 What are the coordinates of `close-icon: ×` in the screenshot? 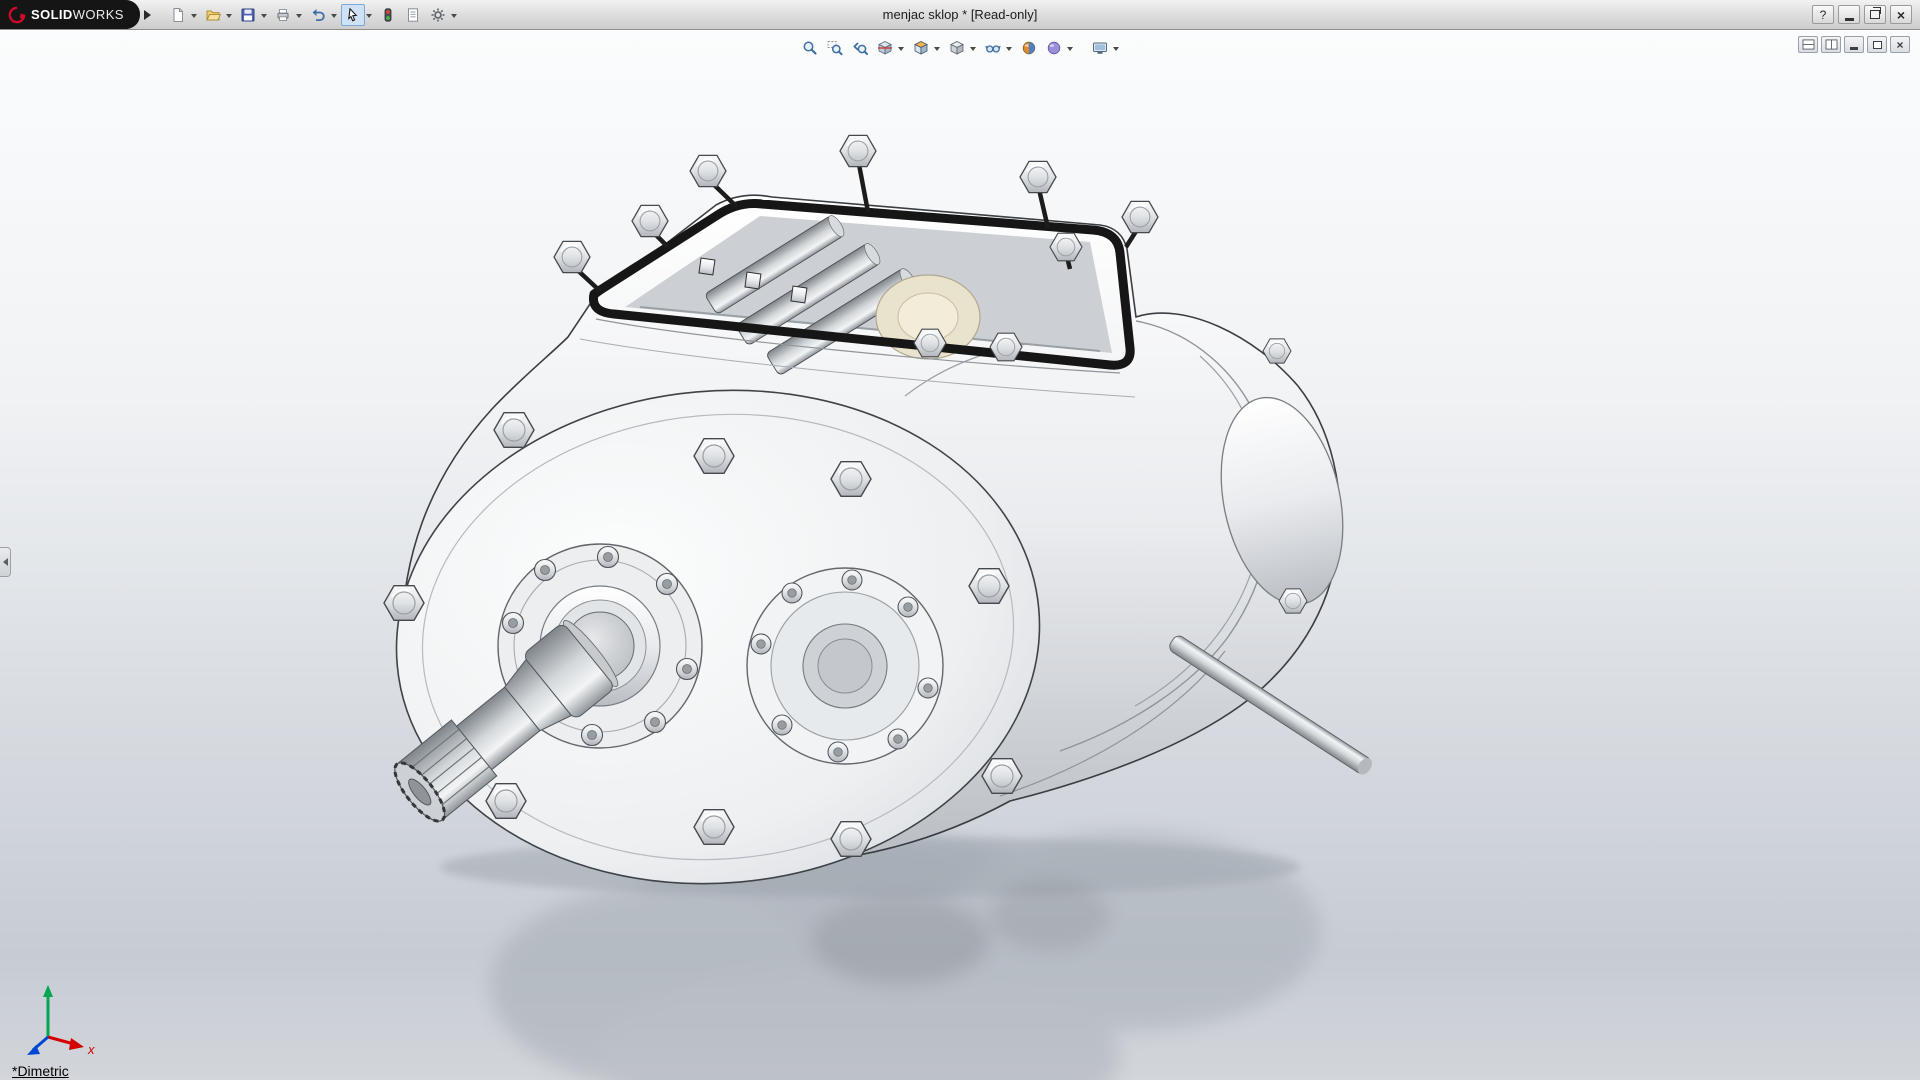 It's located at (1901, 14).